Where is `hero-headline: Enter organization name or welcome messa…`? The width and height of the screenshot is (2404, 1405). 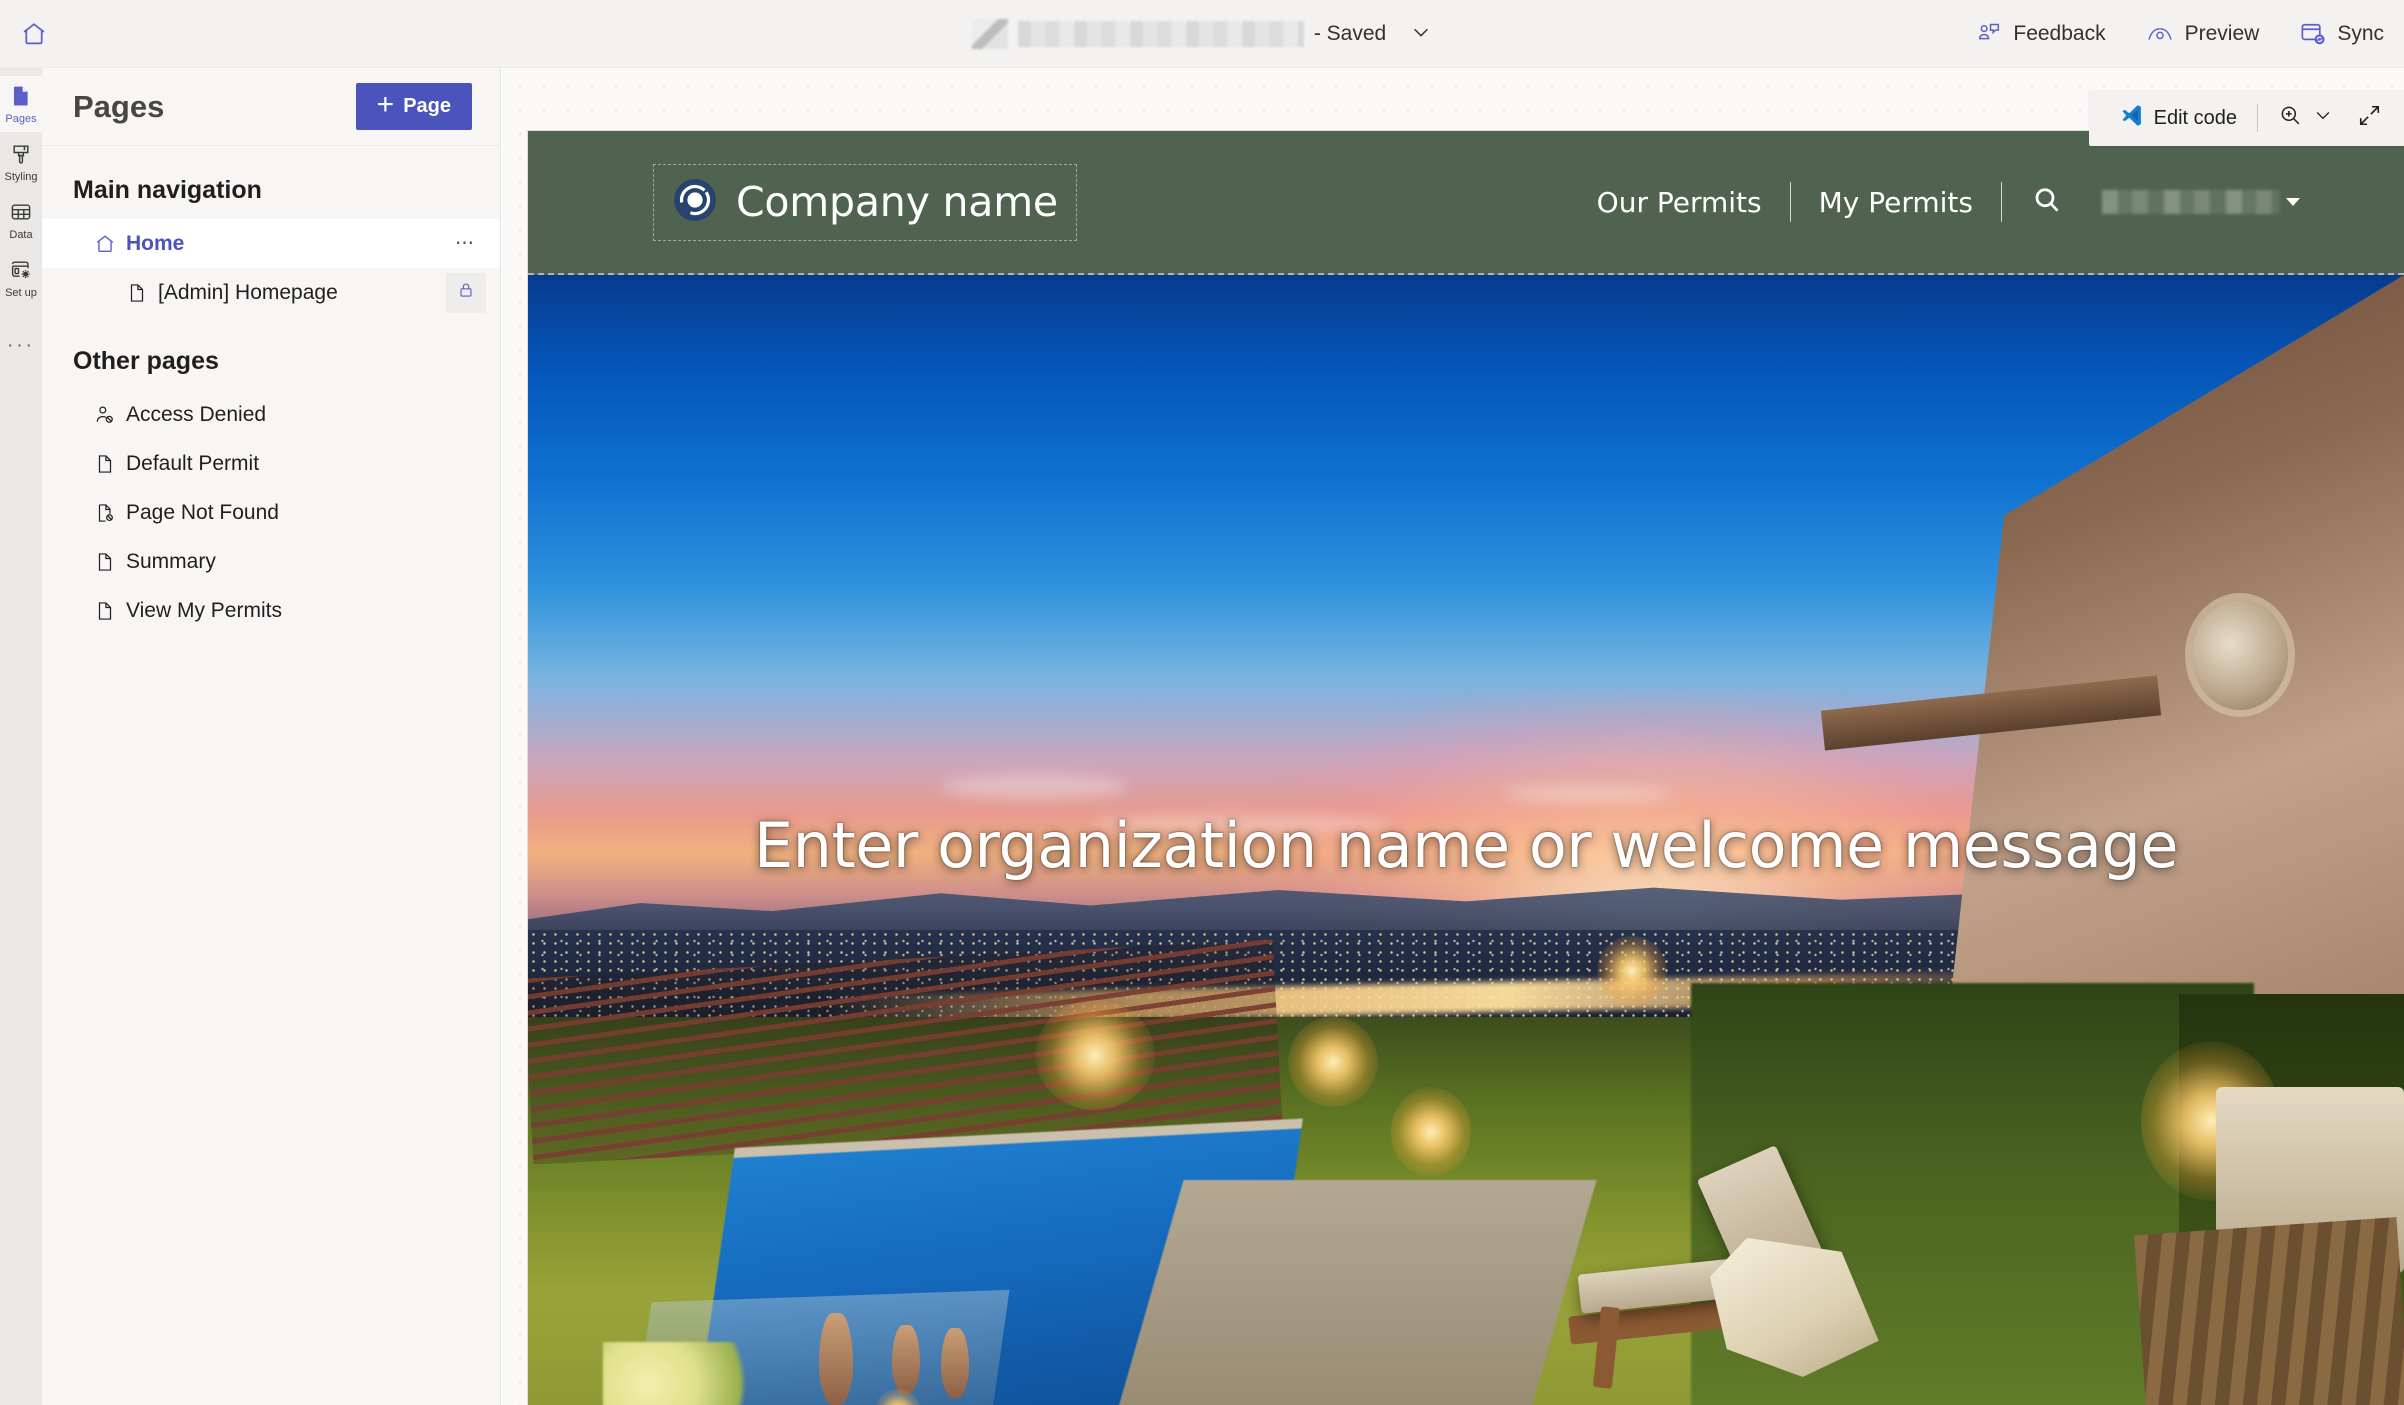
hero-headline: Enter organization name or welcome messa… is located at coordinates (1466, 845).